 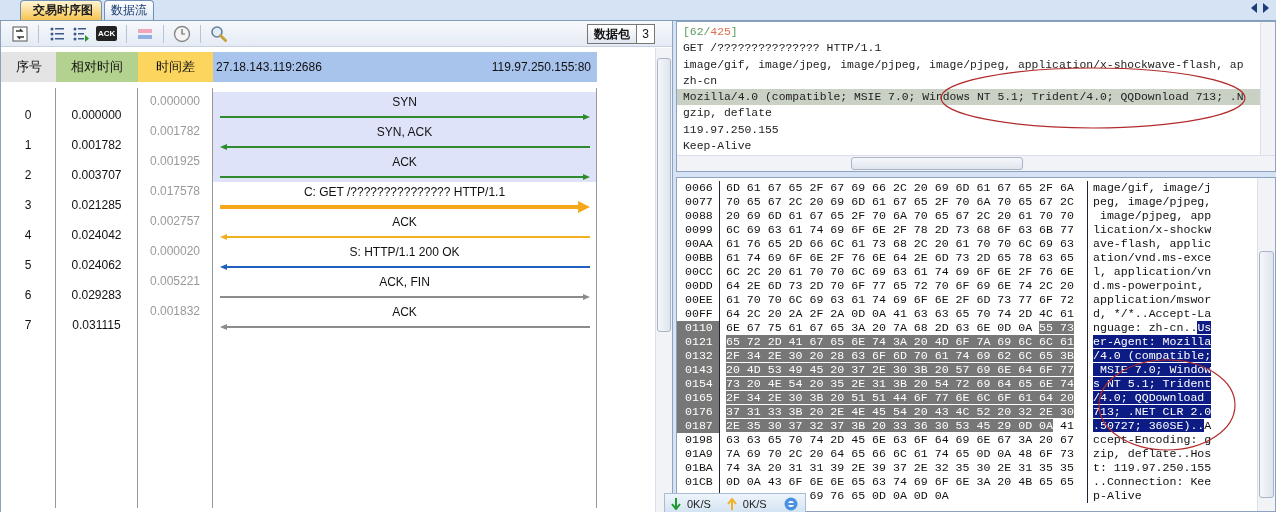 I want to click on clock-icon, so click(x=182, y=33).